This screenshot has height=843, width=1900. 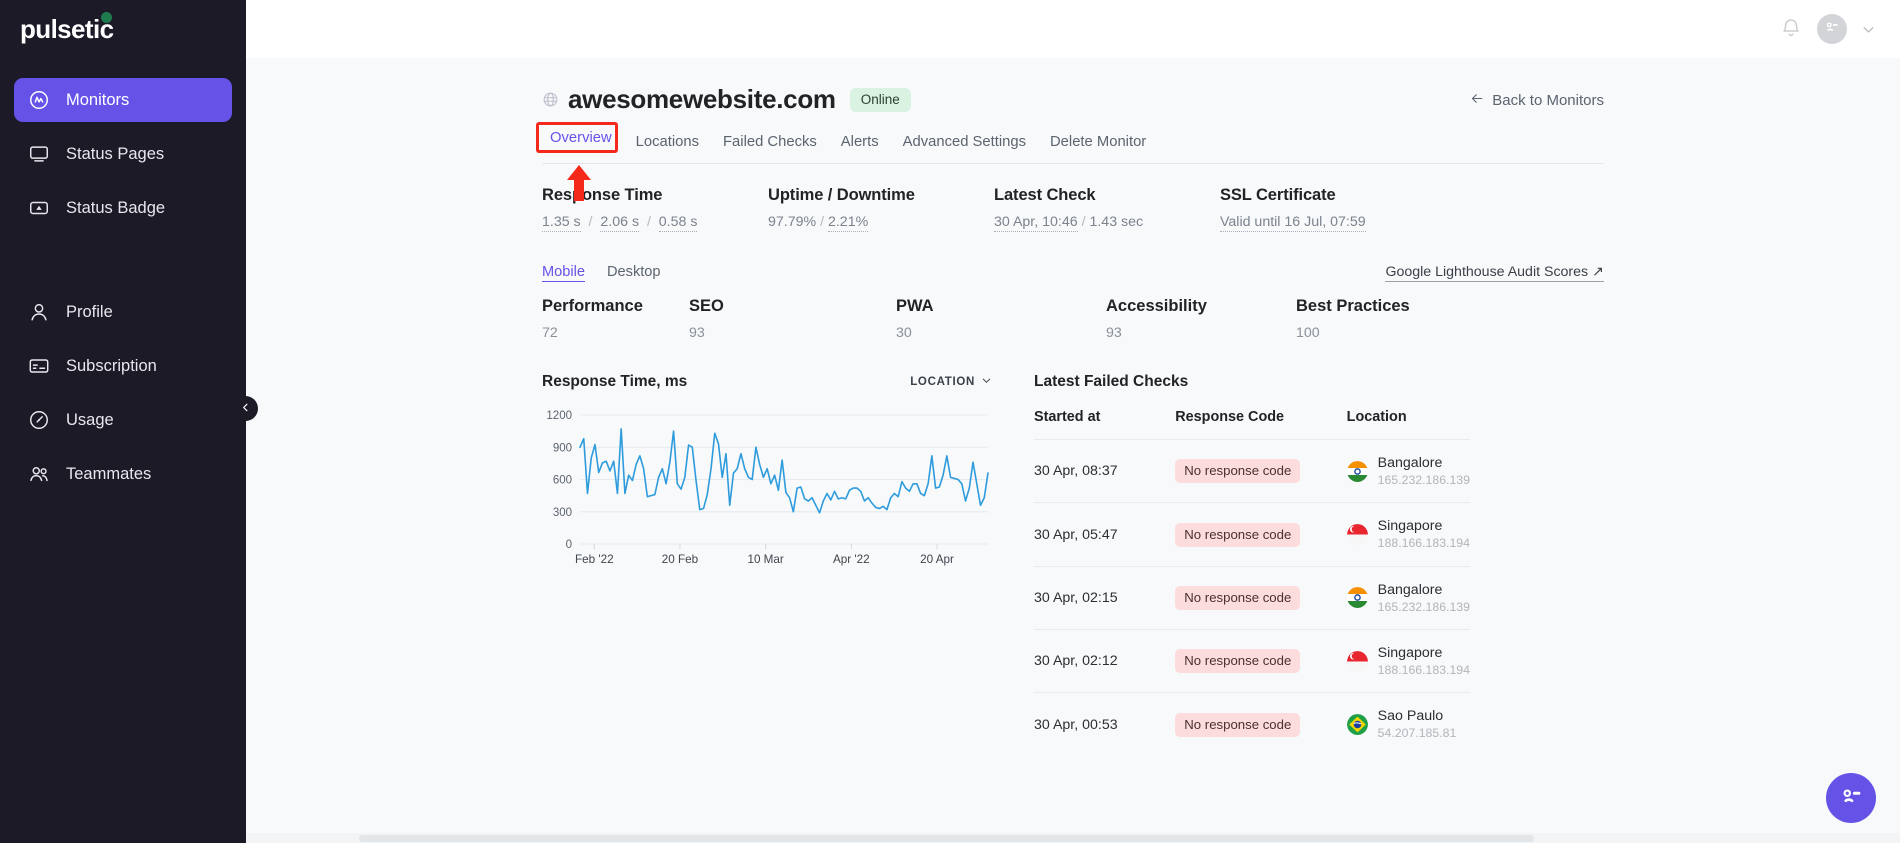 I want to click on started-at-value: 30 Apr, 05:47, so click(x=1076, y=534).